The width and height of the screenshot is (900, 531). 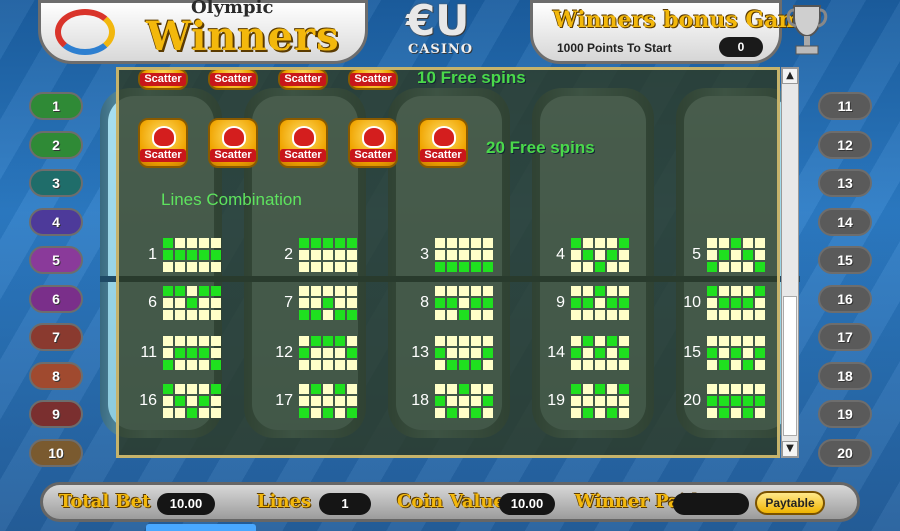 I want to click on line-button-16: 16, so click(x=845, y=298).